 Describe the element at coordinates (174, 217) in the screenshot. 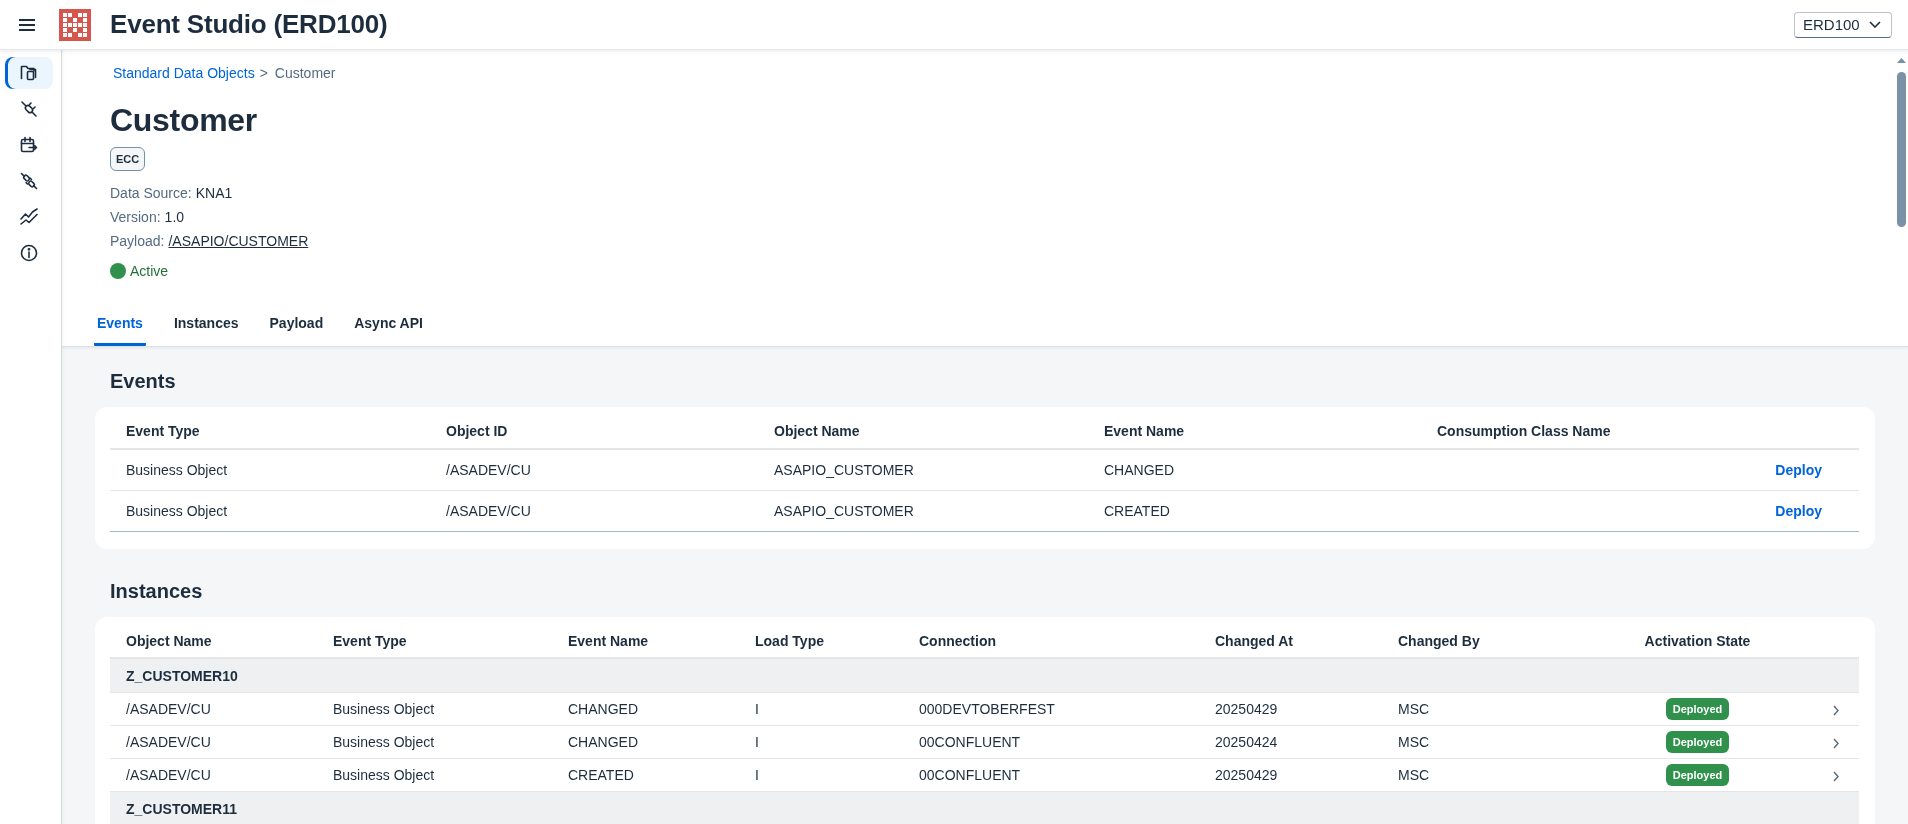

I see `field-value: 1.0` at that location.